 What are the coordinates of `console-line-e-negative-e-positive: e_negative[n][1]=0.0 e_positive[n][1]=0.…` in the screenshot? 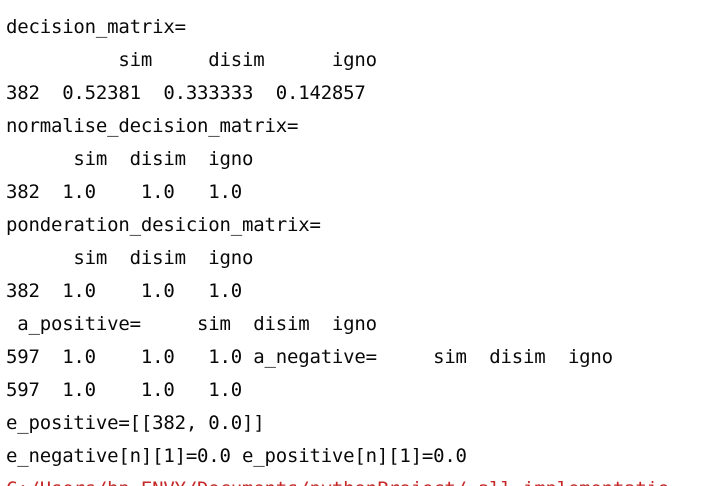 It's located at (236, 456).